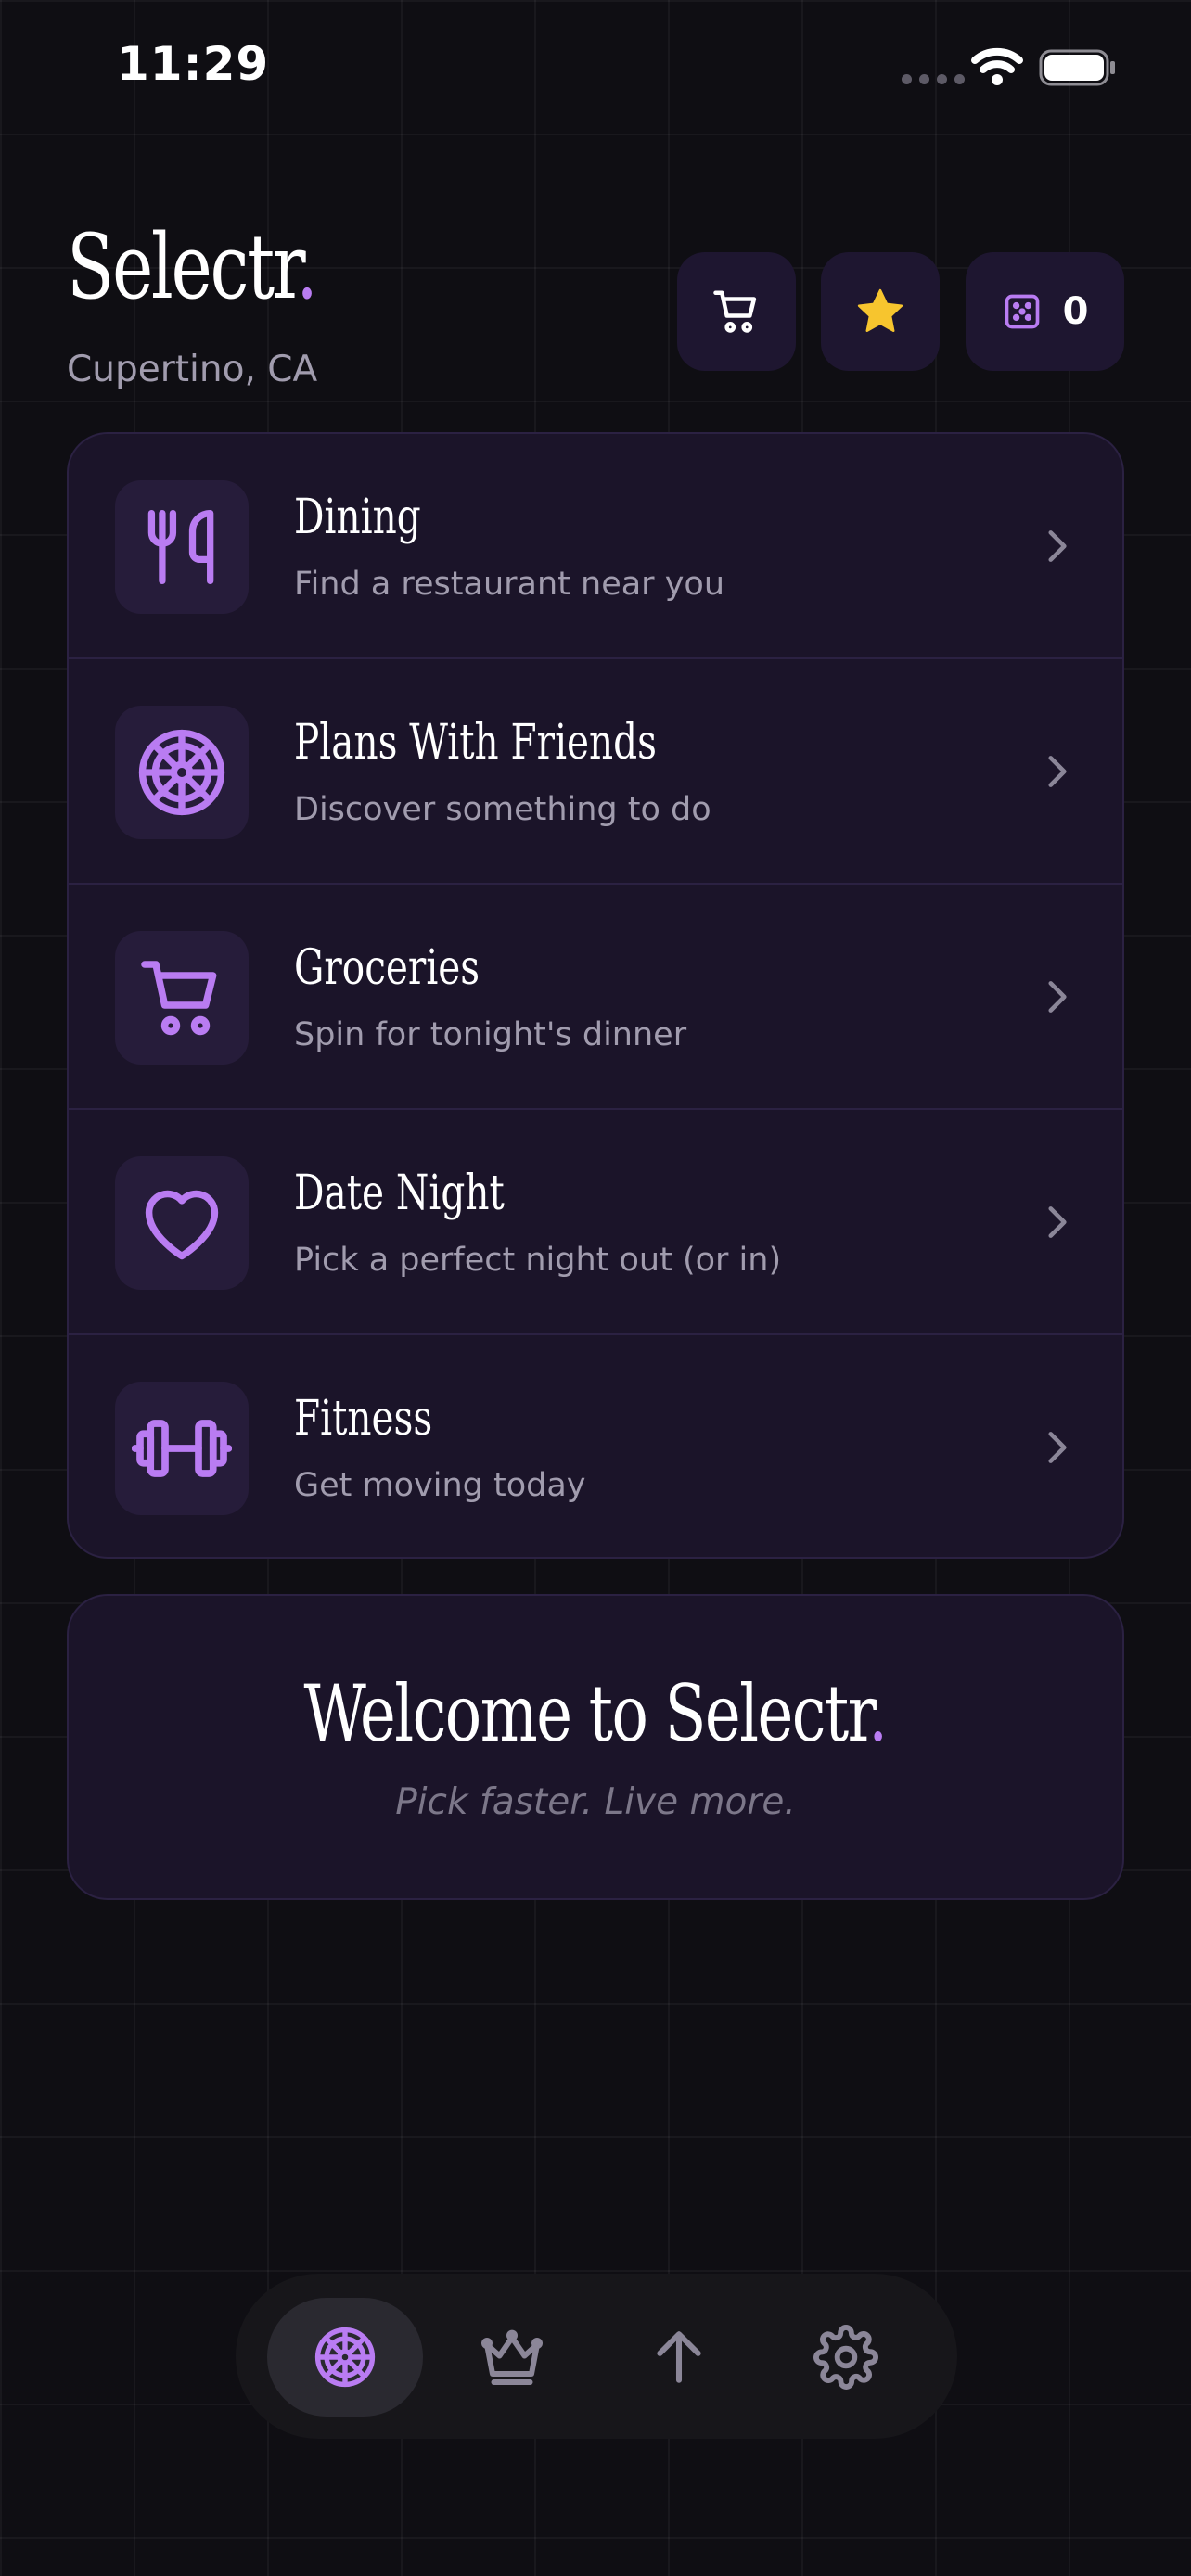 Image resolution: width=1191 pixels, height=2576 pixels. What do you see at coordinates (1045, 311) in the screenshot?
I see `dice-counter-button: 0` at bounding box center [1045, 311].